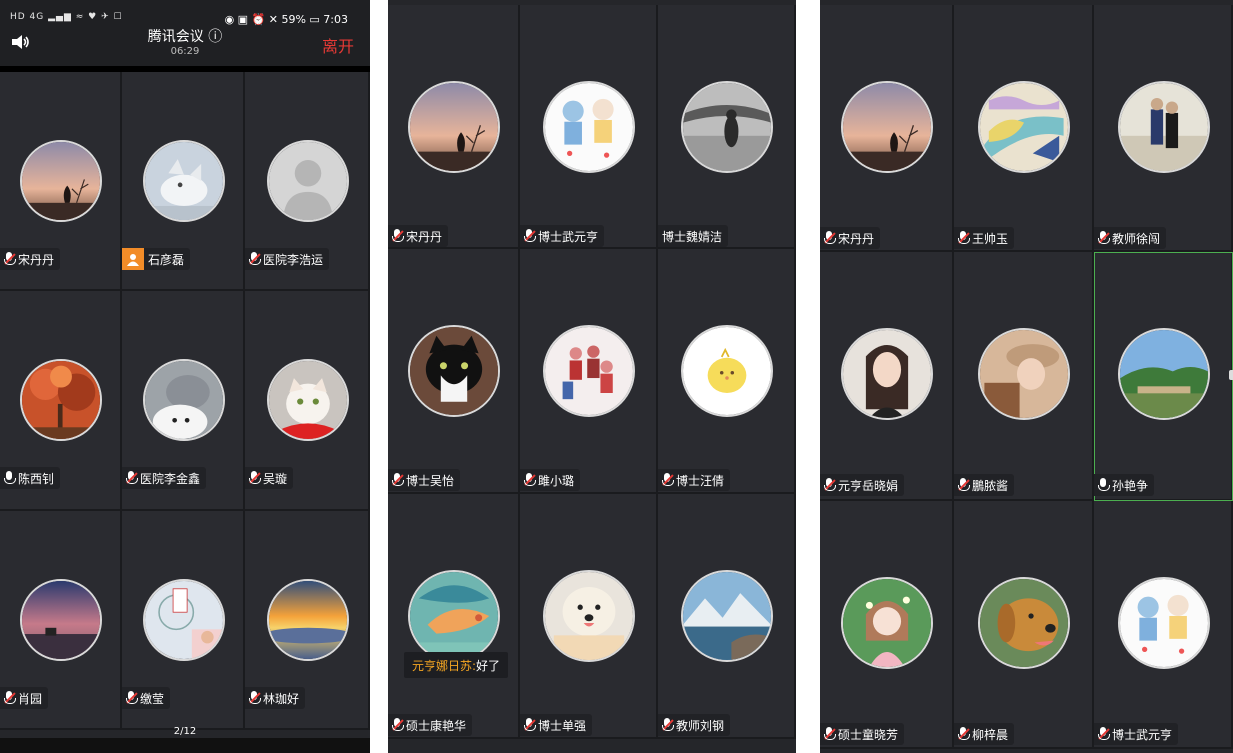 The image size is (1233, 753). I want to click on participant-tile: 教师刘钢, so click(727, 616).